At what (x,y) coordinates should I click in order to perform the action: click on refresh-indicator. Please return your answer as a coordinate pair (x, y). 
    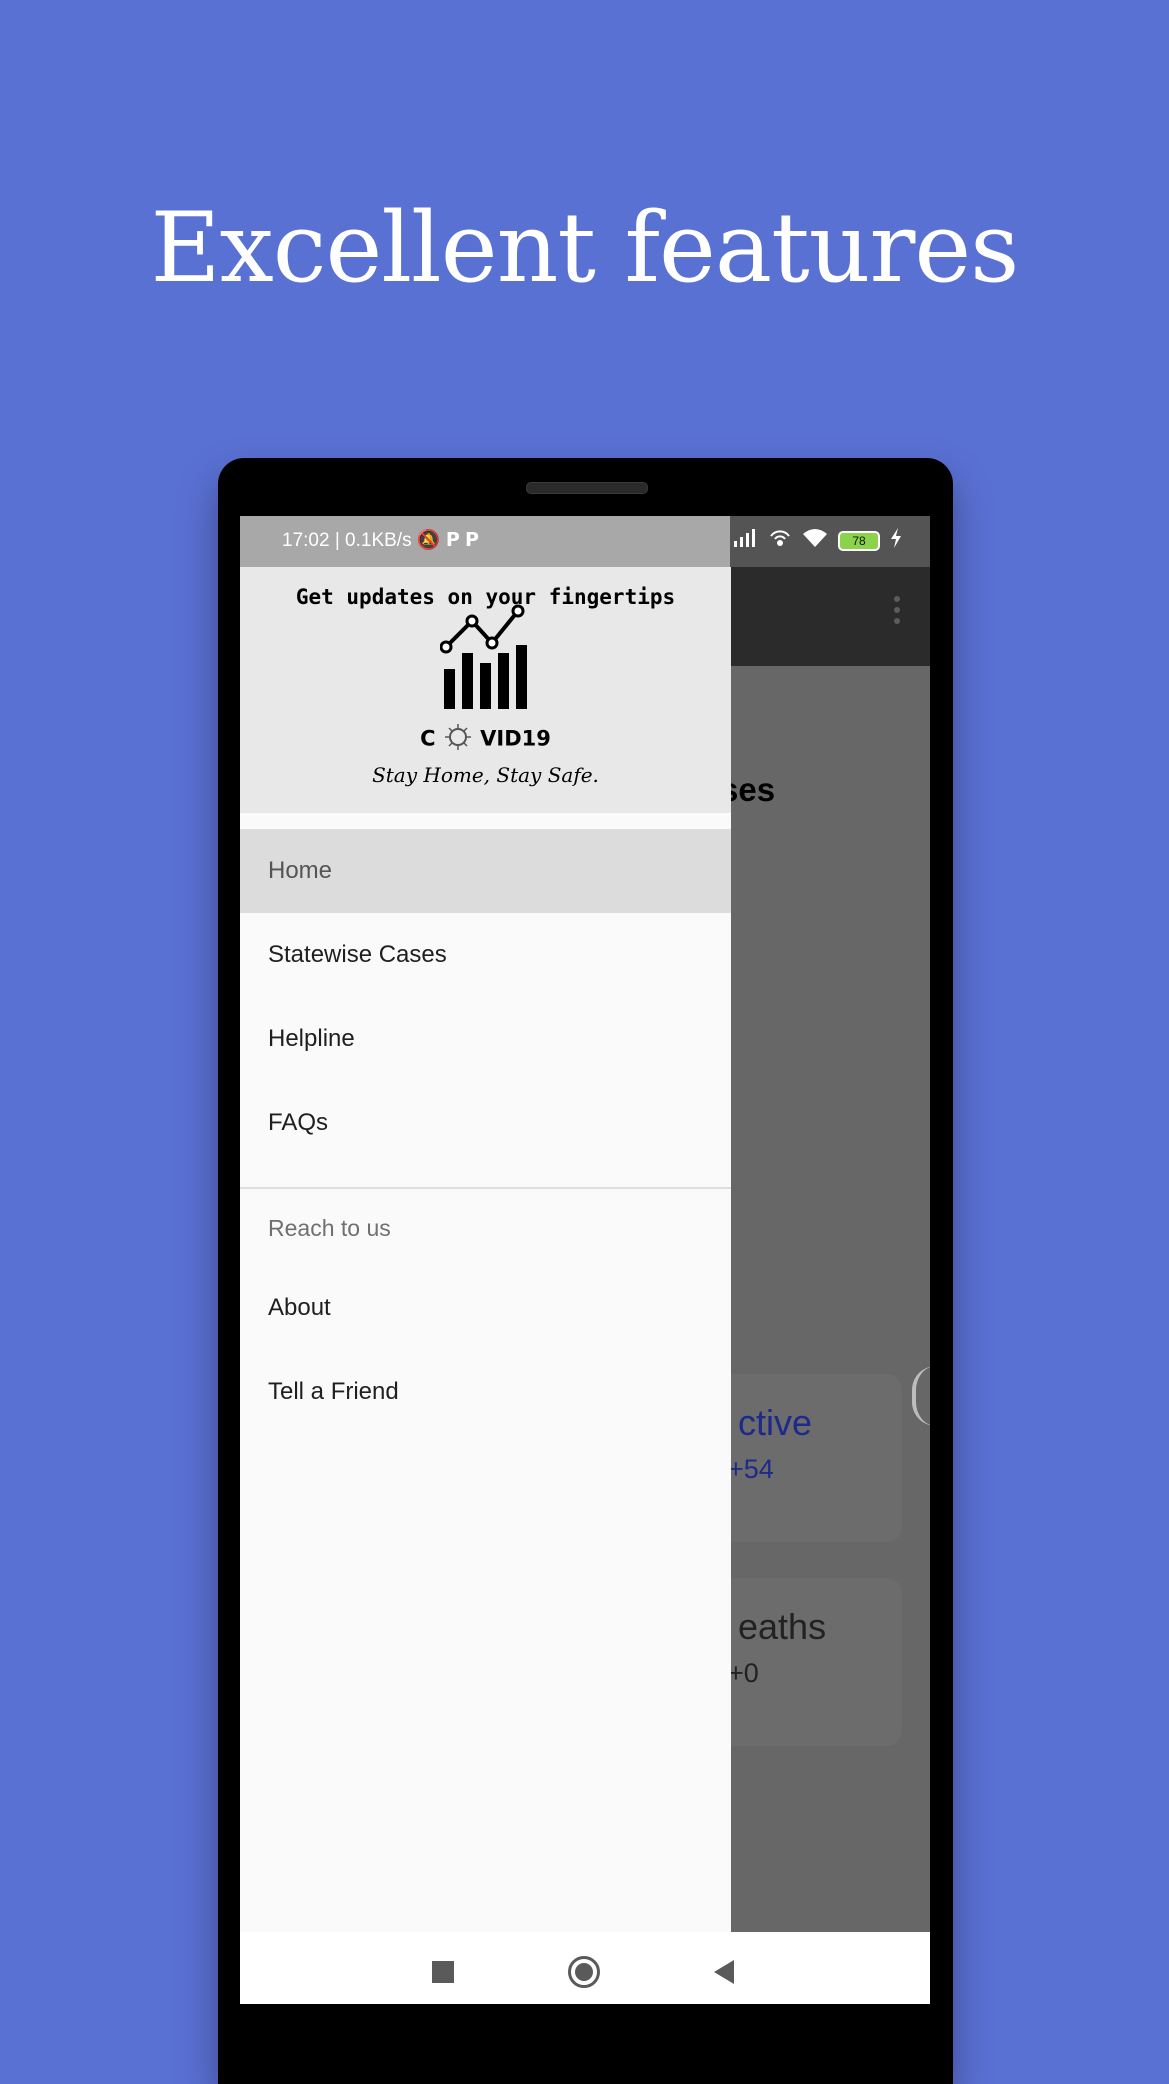
    Looking at the image, I should click on (921, 1396).